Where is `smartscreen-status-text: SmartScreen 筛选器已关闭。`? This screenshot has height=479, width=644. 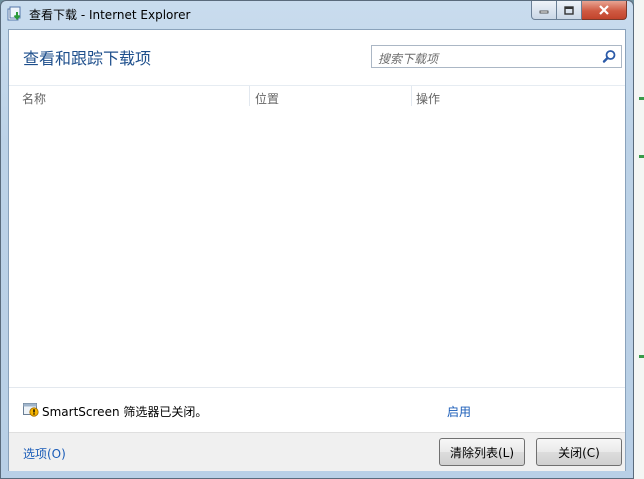
smartscreen-status-text: SmartScreen 筛选器已关闭。 is located at coordinates (125, 412).